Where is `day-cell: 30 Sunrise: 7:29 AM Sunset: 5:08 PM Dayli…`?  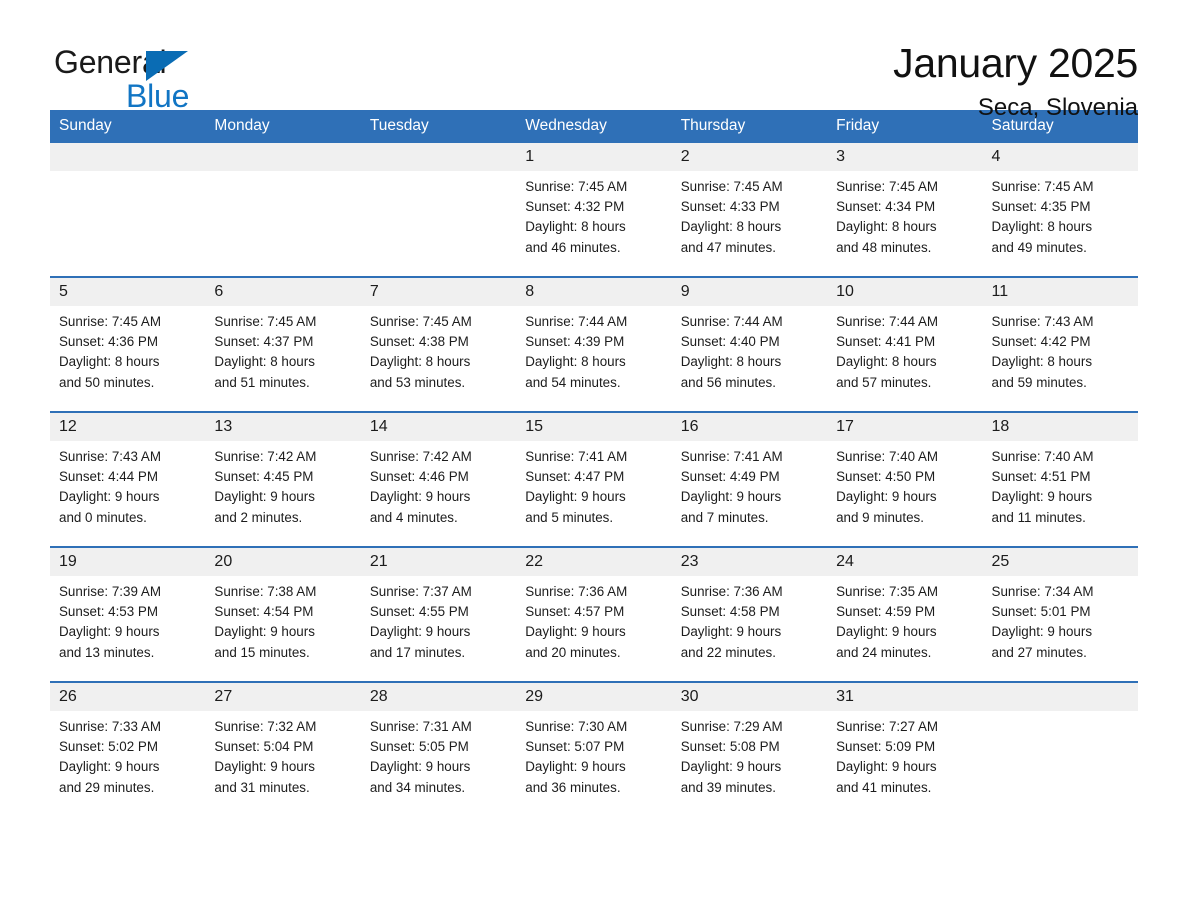 day-cell: 30 Sunrise: 7:29 AM Sunset: 5:08 PM Dayli… is located at coordinates (749, 748).